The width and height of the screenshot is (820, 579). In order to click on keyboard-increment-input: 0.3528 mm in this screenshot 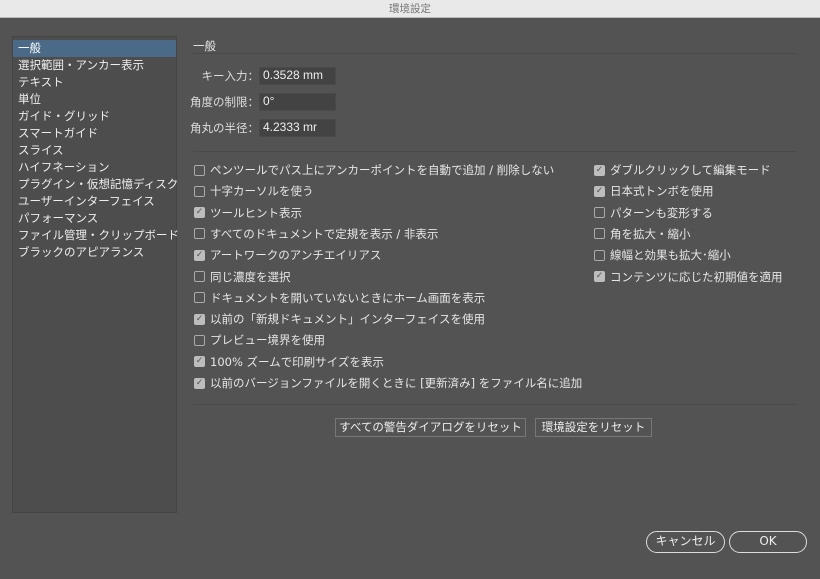, I will do `click(297, 76)`.